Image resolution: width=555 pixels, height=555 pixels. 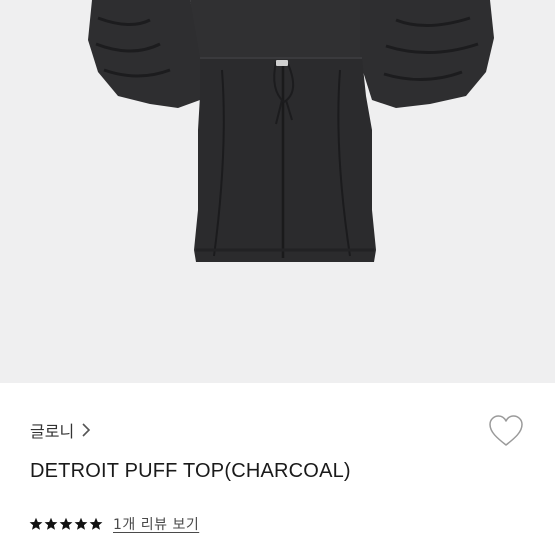 What do you see at coordinates (52, 431) in the screenshot?
I see `brand-name: 글로니` at bounding box center [52, 431].